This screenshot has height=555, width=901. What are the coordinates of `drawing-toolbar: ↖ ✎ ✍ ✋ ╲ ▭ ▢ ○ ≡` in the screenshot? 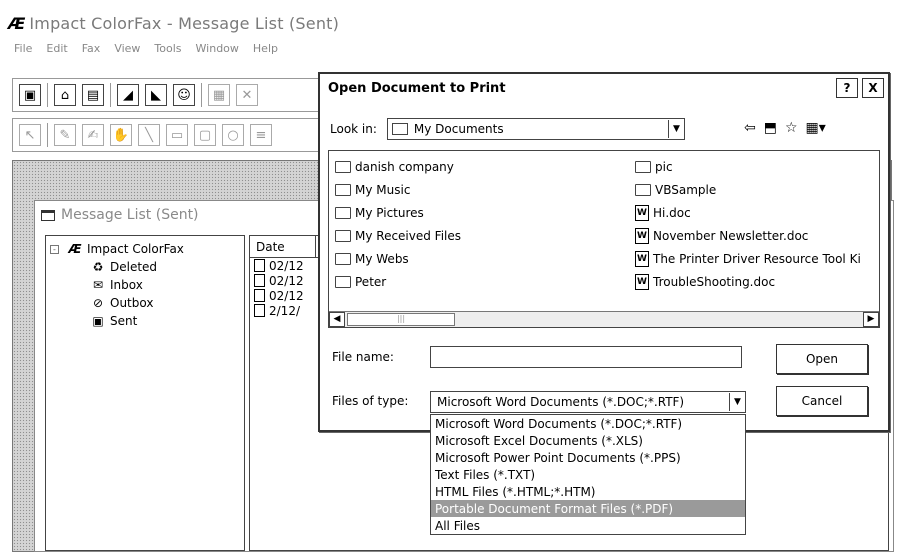 It's located at (167, 135).